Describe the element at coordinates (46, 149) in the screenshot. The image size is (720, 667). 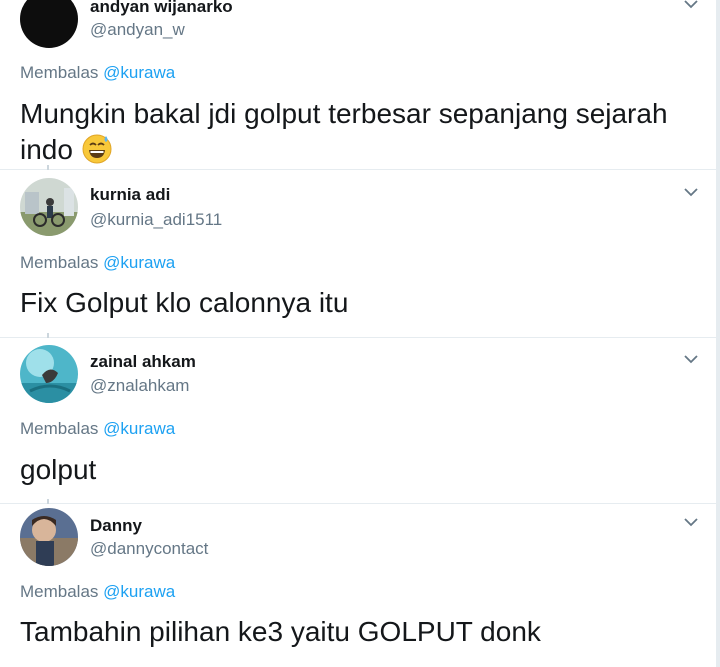
I see `tweet-text-word: indo` at that location.